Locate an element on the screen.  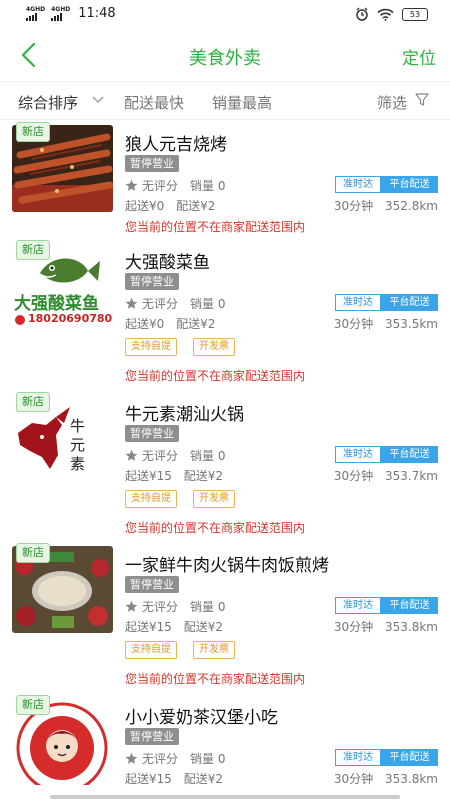
chevron-down-icon is located at coordinates (98, 100).